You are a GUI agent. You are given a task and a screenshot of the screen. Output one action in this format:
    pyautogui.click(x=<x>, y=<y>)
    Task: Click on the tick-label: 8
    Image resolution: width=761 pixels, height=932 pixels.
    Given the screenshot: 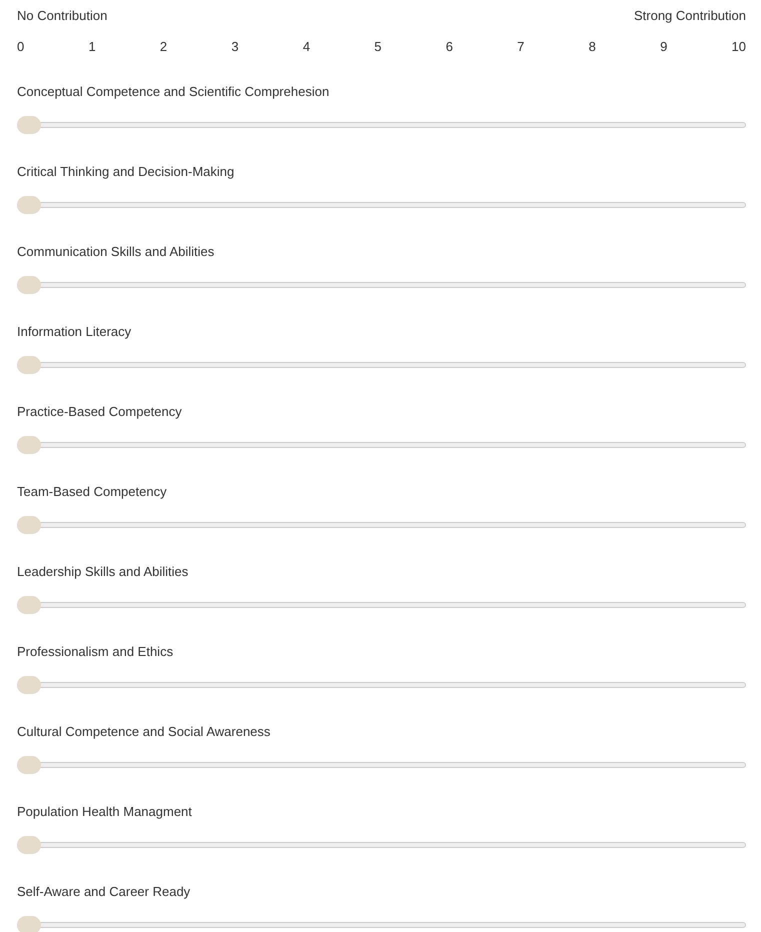 What is the action you would take?
    pyautogui.click(x=592, y=47)
    